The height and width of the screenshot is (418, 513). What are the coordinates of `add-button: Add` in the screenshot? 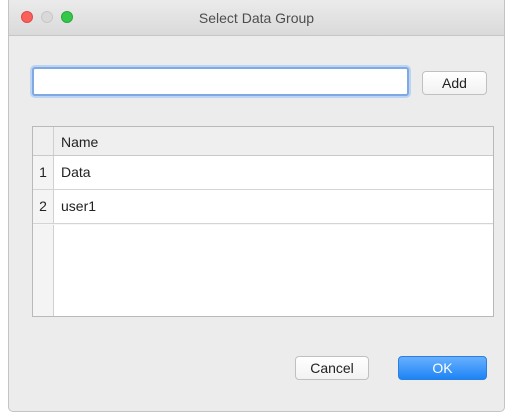 It's located at (454, 83).